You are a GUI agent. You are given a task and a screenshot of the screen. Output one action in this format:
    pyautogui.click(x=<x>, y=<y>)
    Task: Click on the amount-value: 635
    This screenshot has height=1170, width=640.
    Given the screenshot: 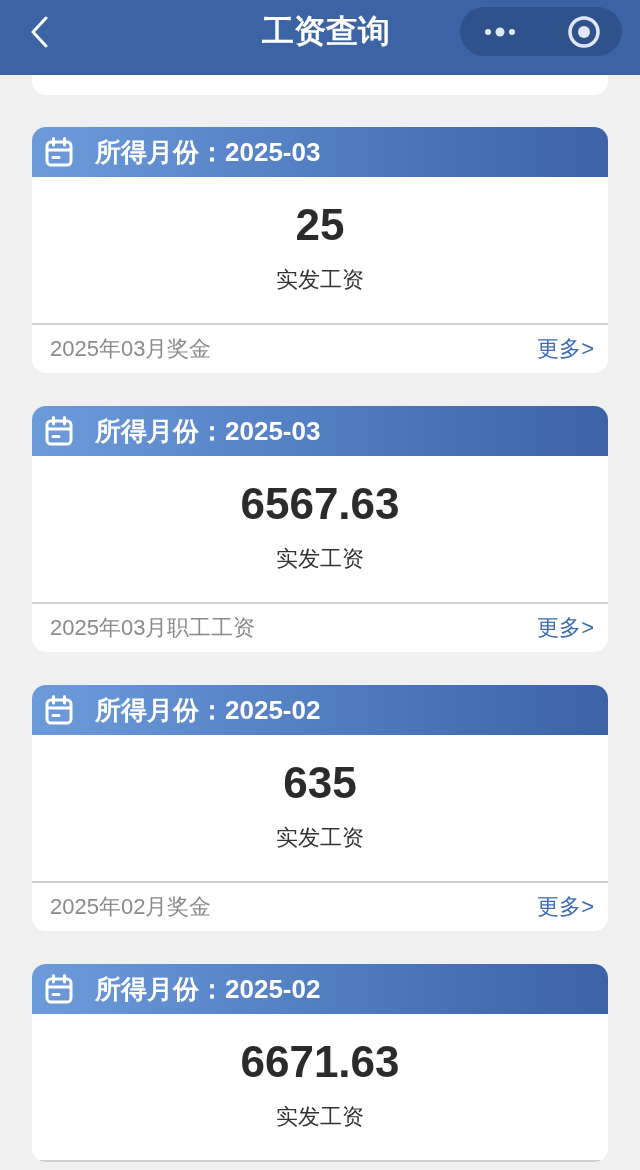 What is the action you would take?
    pyautogui.click(x=320, y=783)
    